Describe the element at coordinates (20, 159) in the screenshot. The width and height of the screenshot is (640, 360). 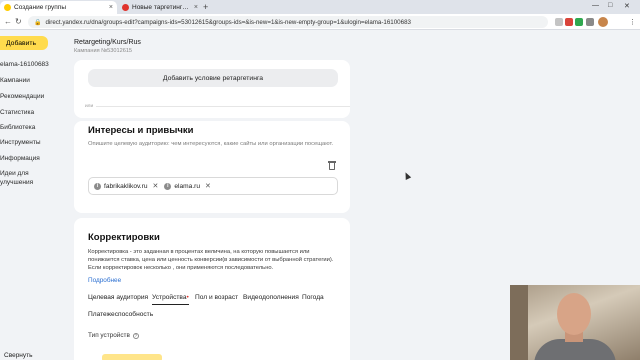
I see `sidebar-item-information: Информация` at that location.